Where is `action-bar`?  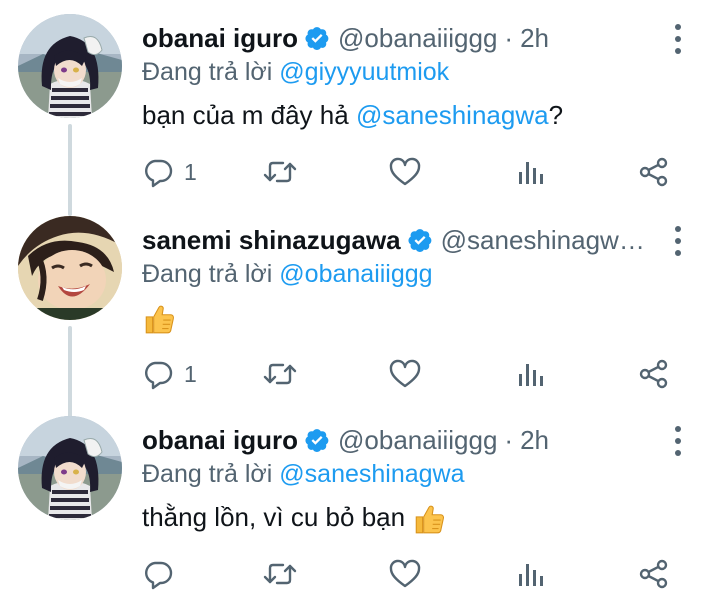 action-bar is located at coordinates (412, 574).